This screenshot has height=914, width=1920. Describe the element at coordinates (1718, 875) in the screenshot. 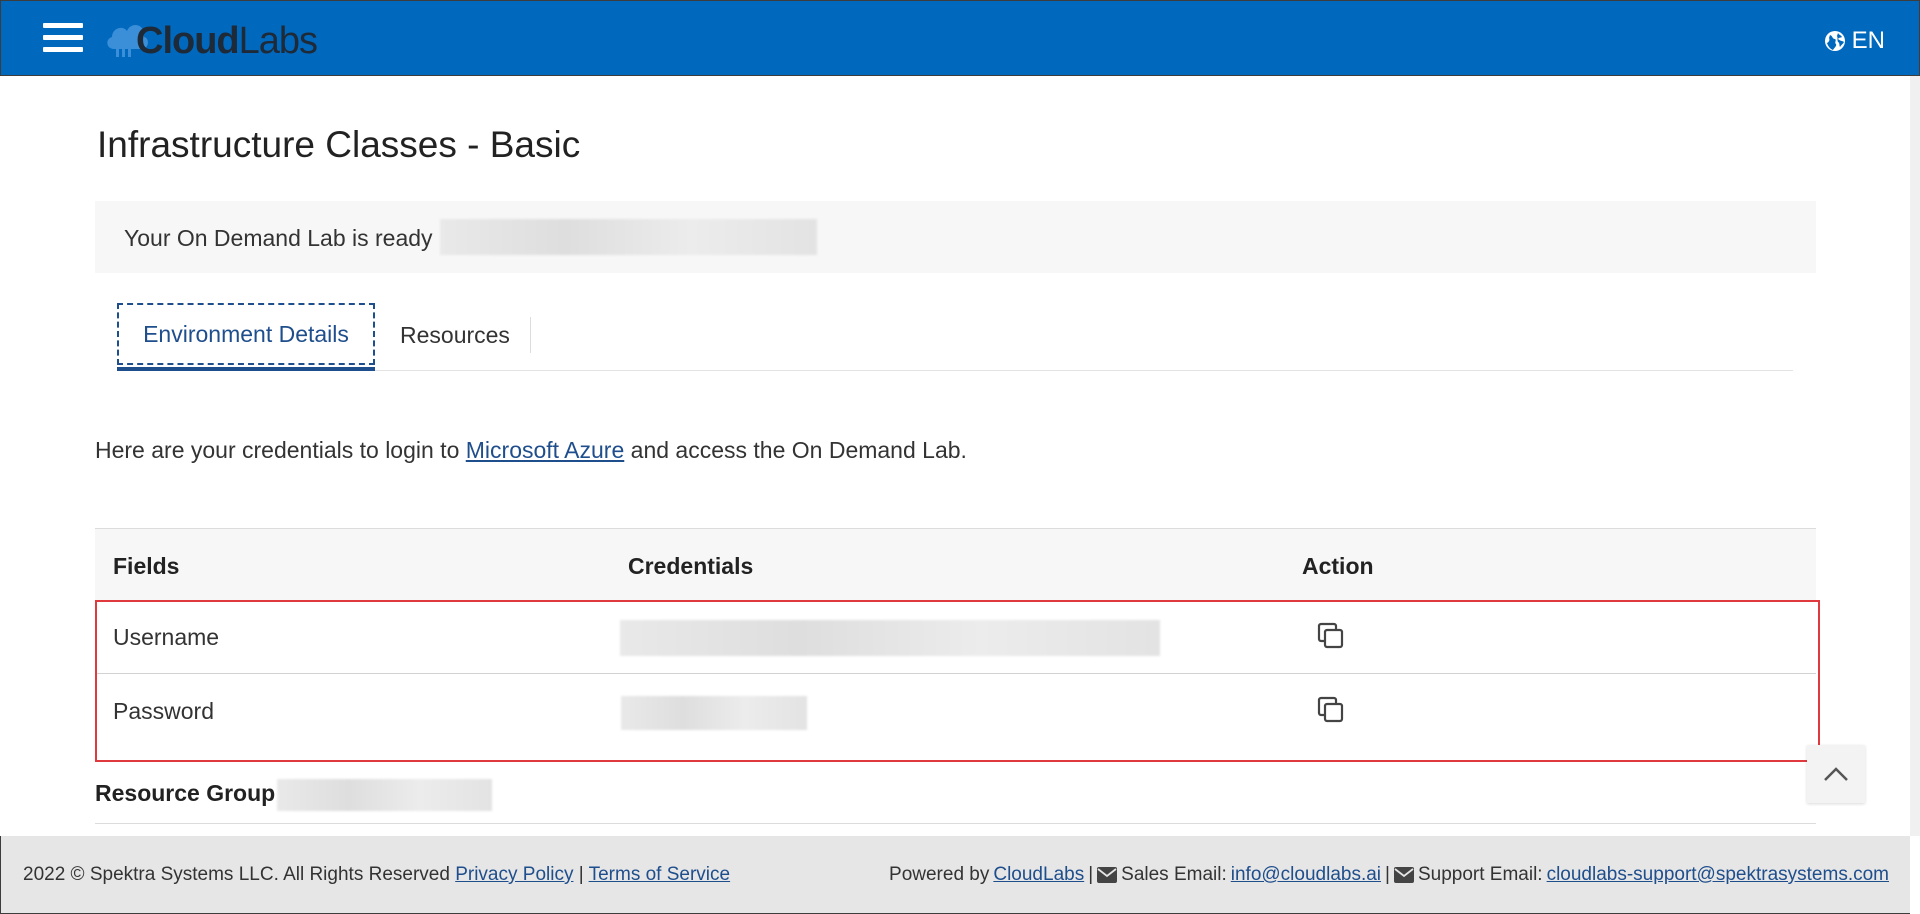

I see `support-email-link: cloudlabs-support@spektrasystems.com` at that location.